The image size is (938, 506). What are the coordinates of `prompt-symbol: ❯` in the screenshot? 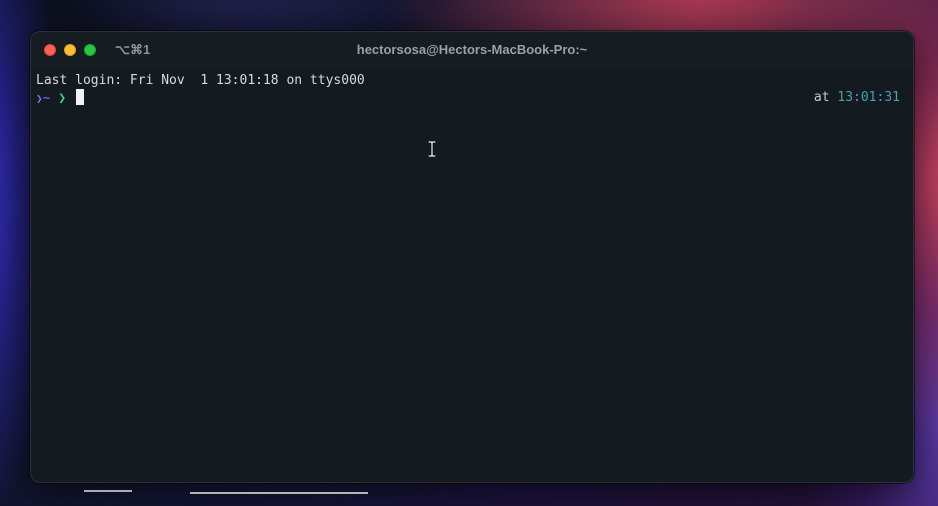 It's located at (62, 98).